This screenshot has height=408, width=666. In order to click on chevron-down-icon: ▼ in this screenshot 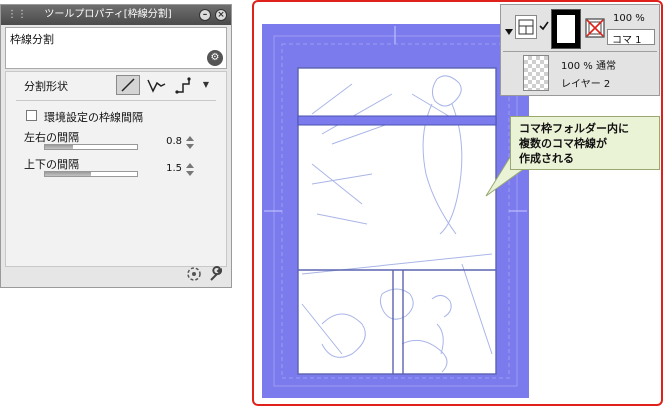, I will do `click(206, 85)`.